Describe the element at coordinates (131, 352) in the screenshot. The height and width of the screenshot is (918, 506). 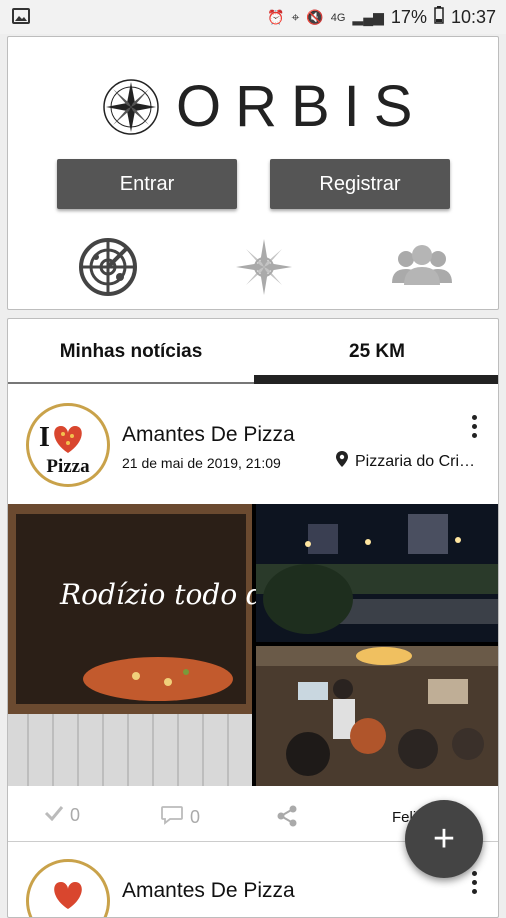
I see `tab-my-news: Minhas notícias` at that location.